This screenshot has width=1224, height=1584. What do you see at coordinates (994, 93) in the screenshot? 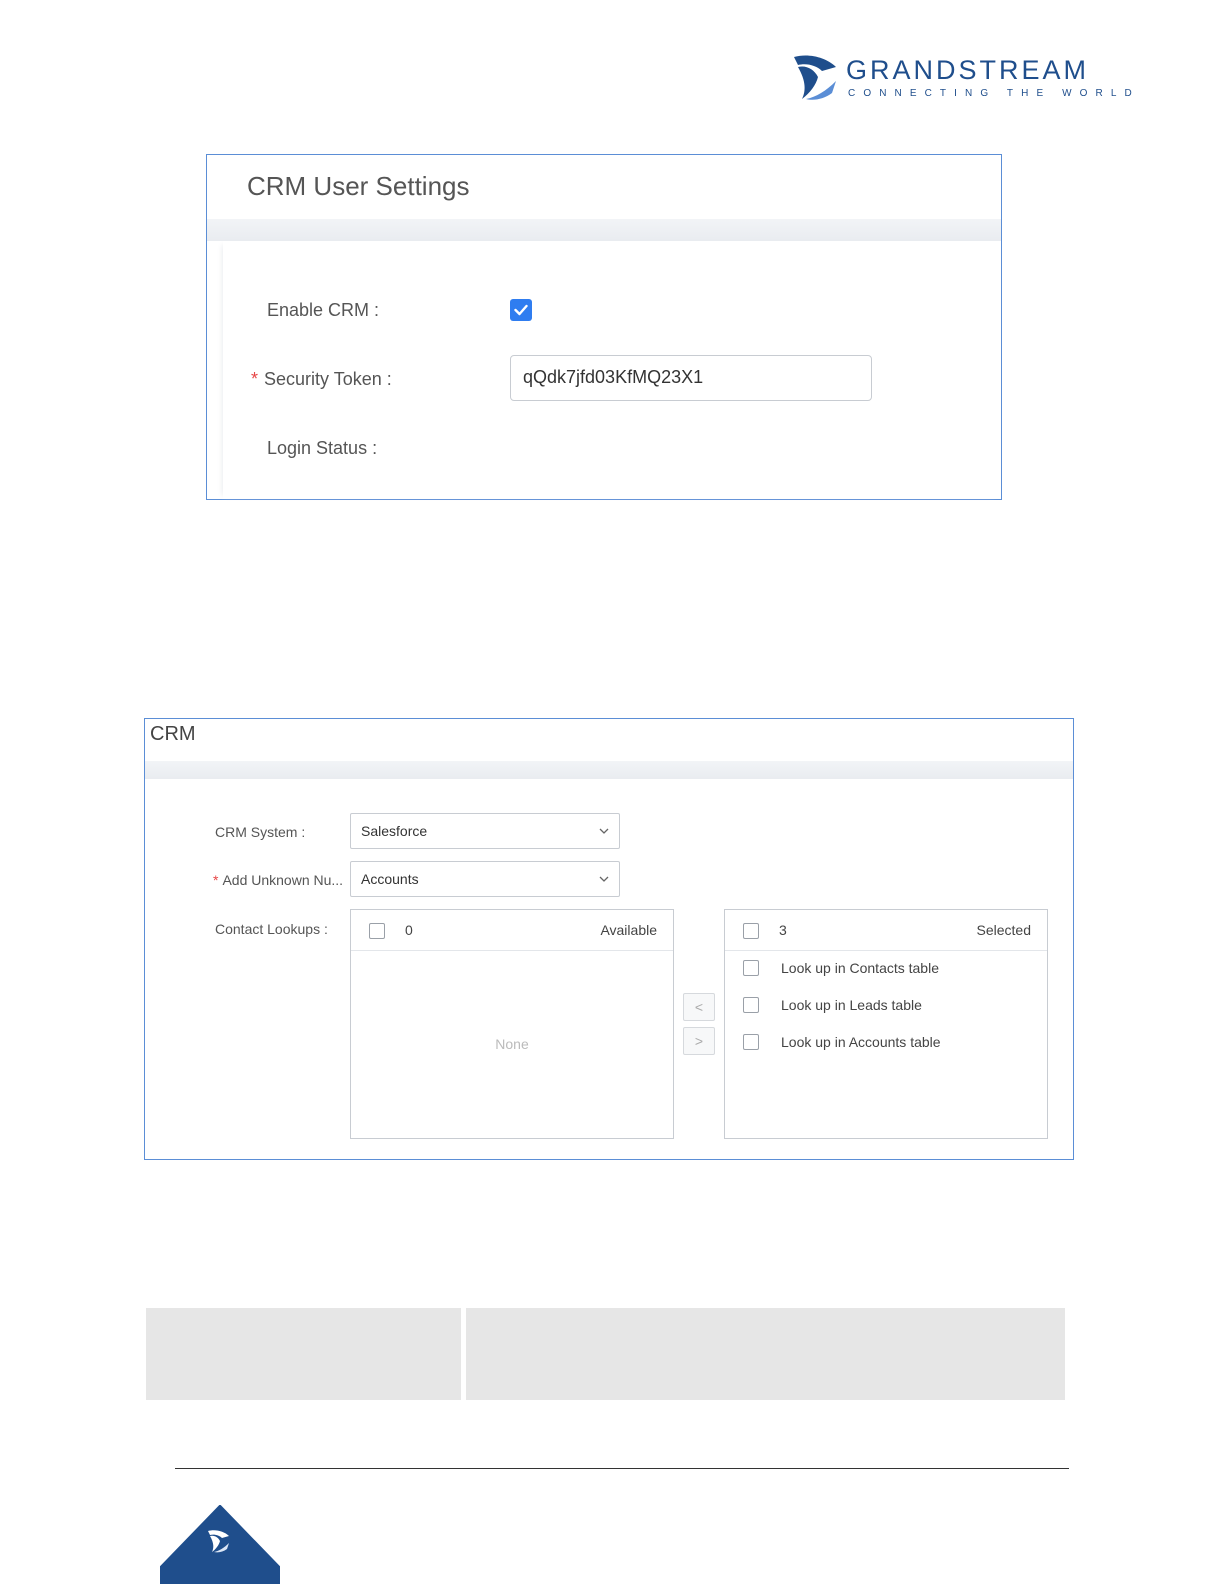
I see `brand-tagline: CONNECTING THE WORLD` at bounding box center [994, 93].